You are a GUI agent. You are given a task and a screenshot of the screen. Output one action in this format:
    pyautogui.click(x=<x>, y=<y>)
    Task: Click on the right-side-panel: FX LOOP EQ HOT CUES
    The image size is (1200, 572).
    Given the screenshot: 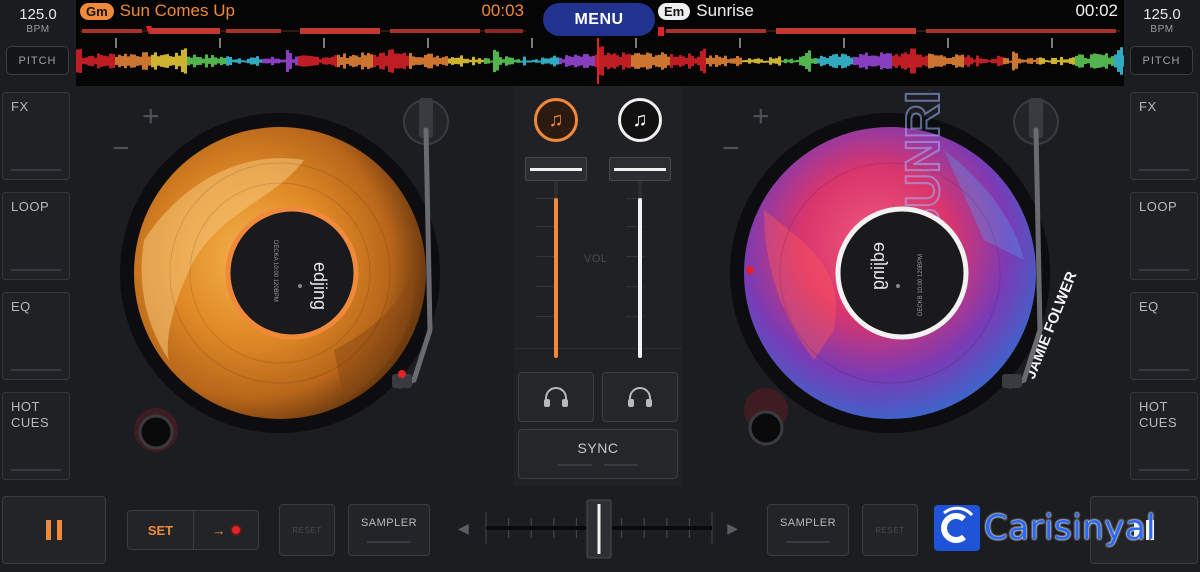 What is the action you would take?
    pyautogui.click(x=1164, y=292)
    